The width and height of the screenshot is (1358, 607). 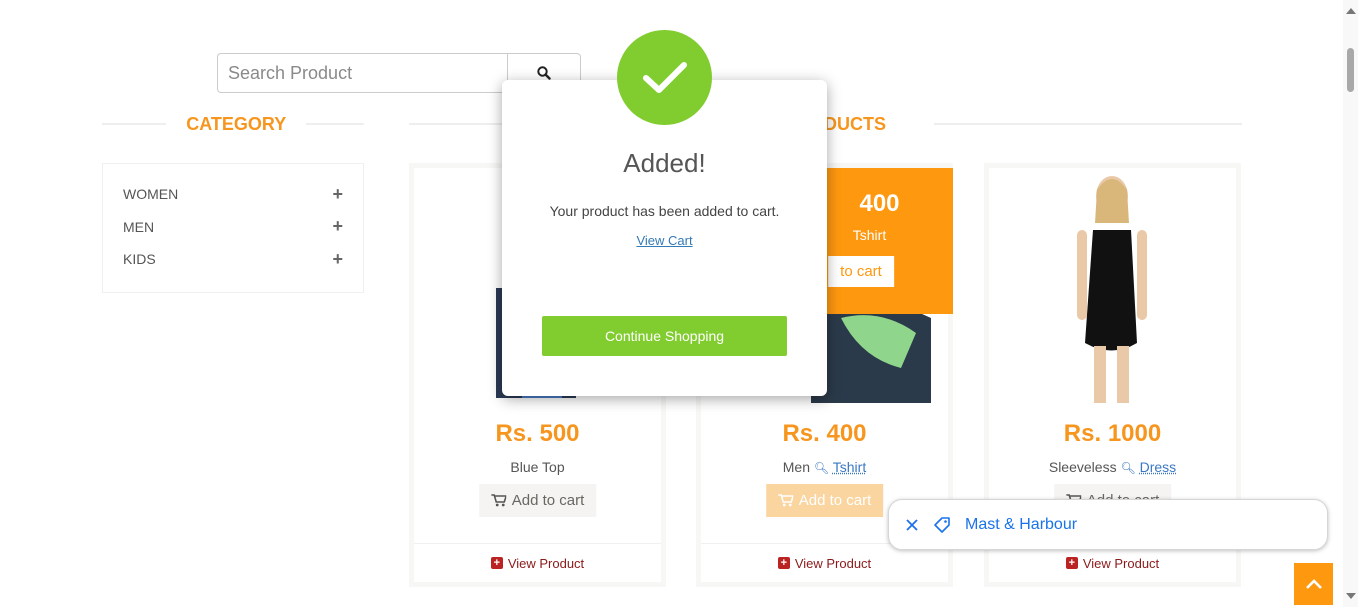 I want to click on view-cart-link: View Cart, so click(x=664, y=240).